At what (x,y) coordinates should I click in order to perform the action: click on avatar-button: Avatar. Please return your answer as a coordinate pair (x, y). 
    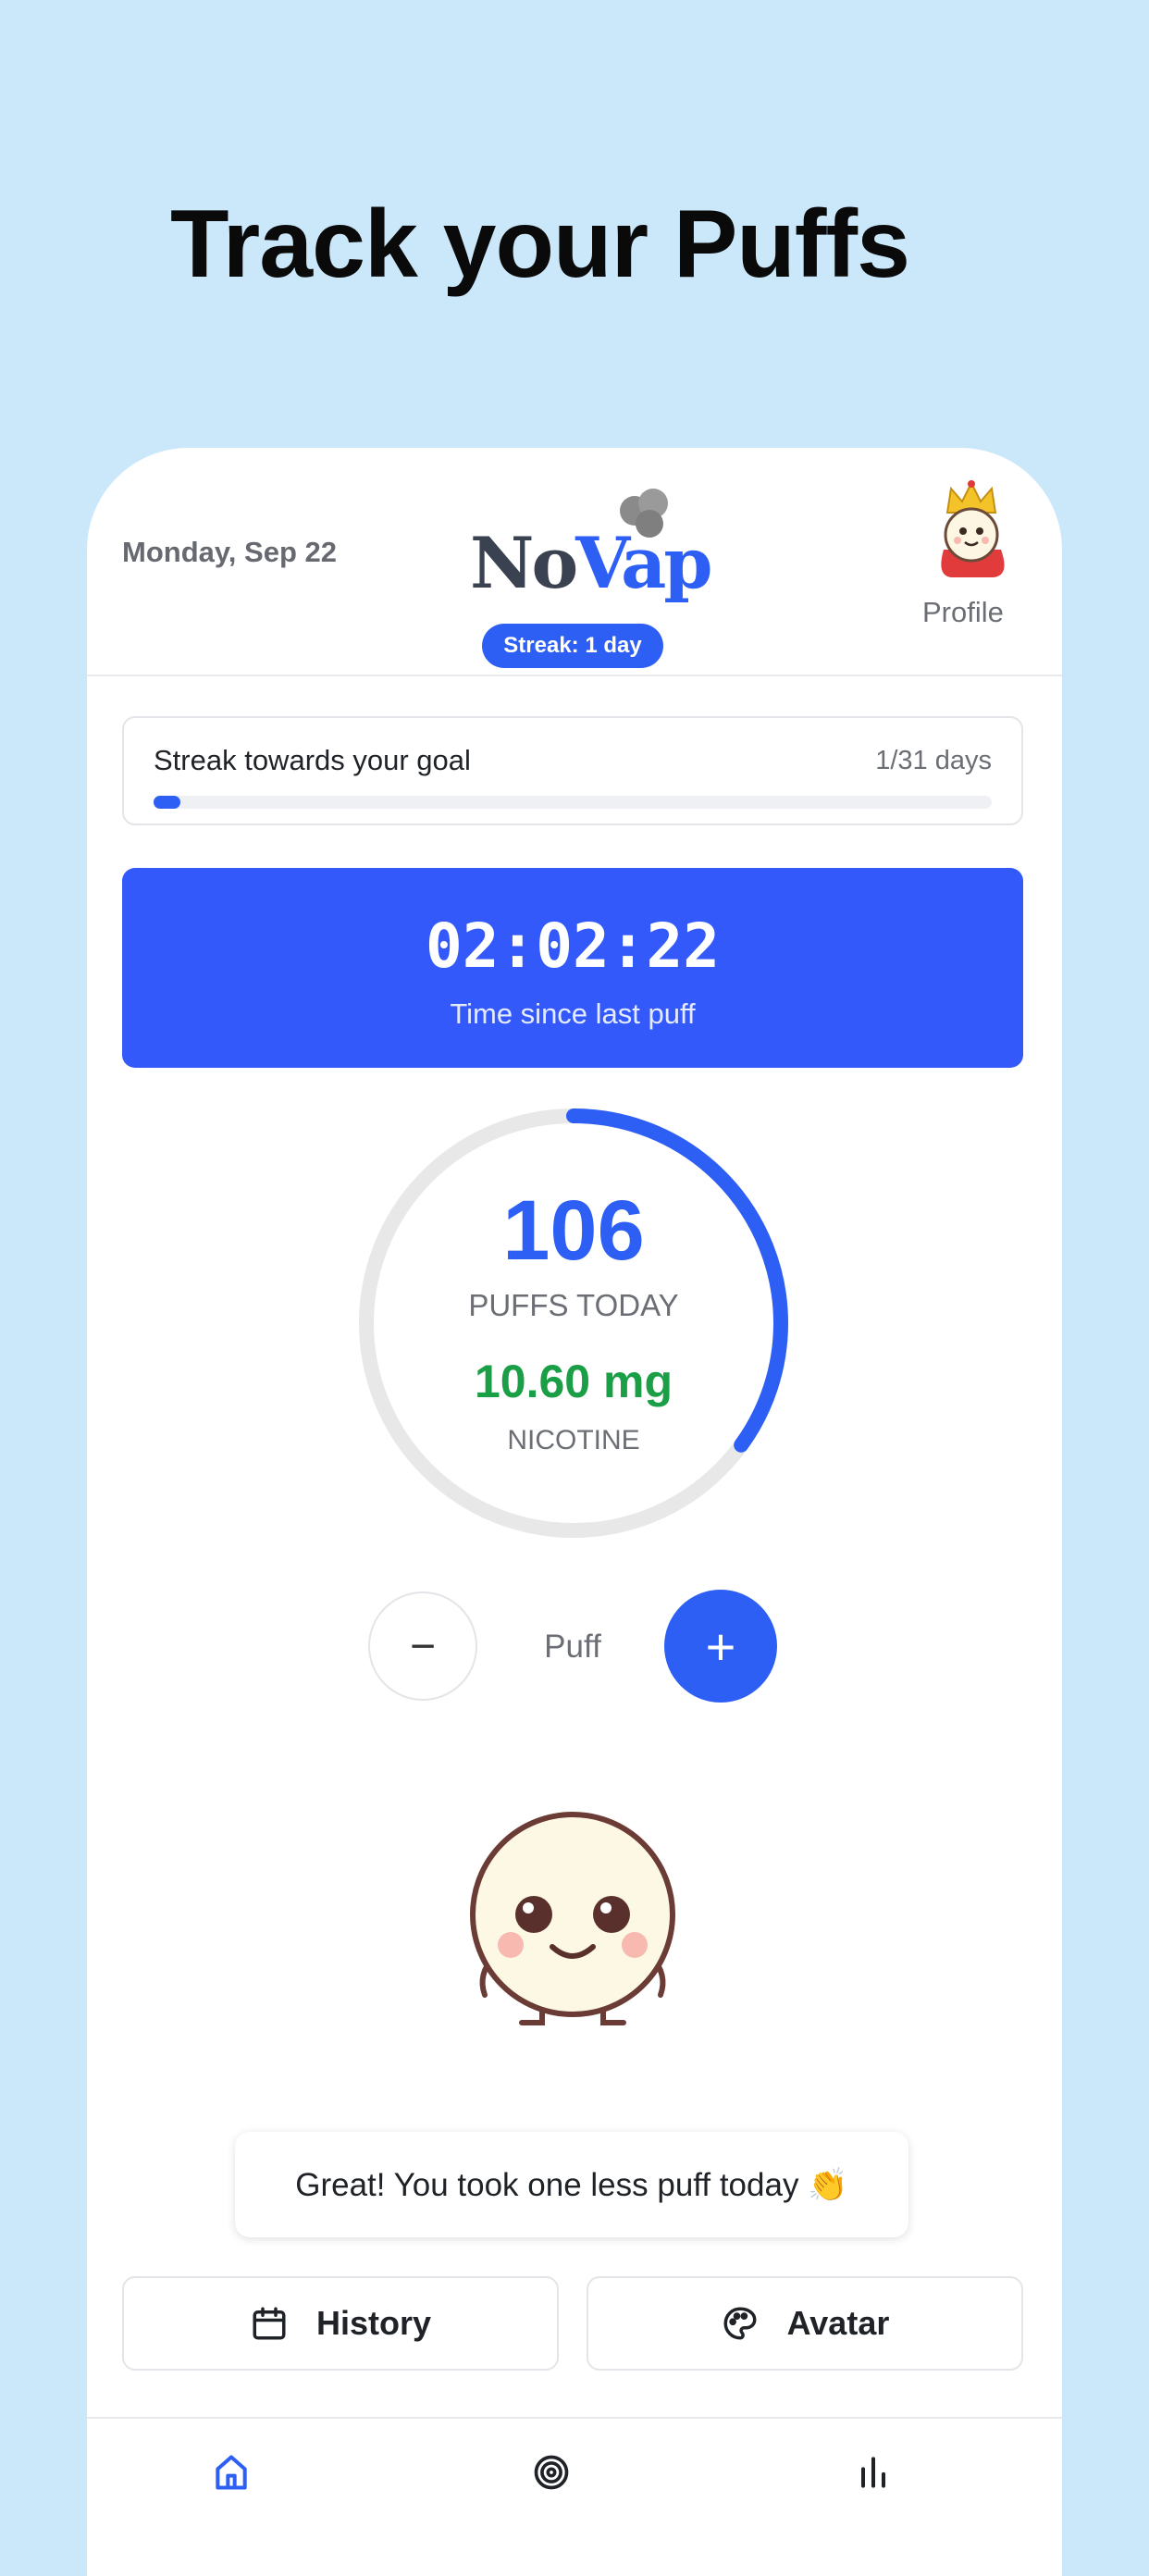
    Looking at the image, I should click on (805, 2324).